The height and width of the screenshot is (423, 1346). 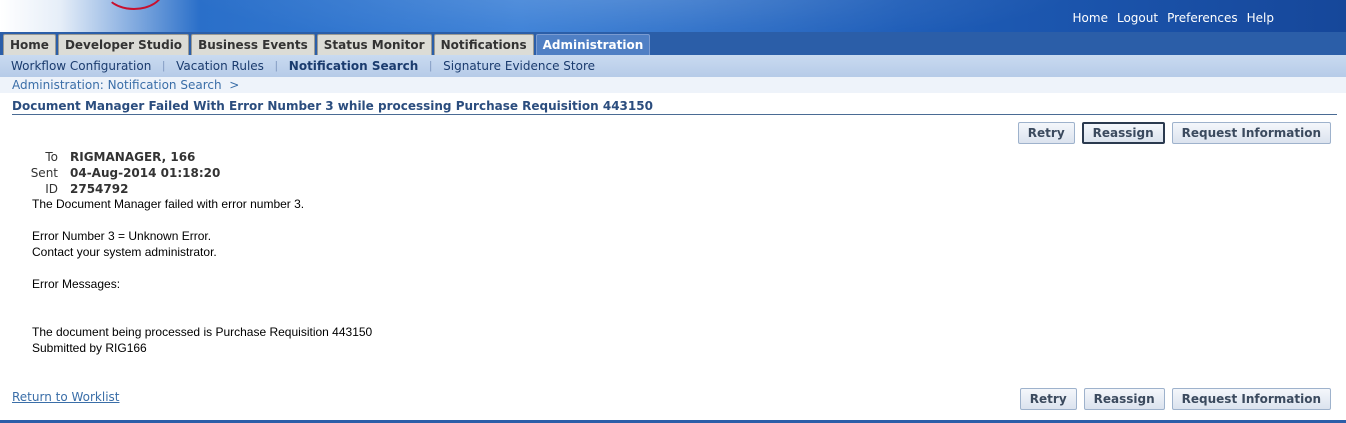 What do you see at coordinates (354, 66) in the screenshot?
I see `subnav-notification-search: Notification Search` at bounding box center [354, 66].